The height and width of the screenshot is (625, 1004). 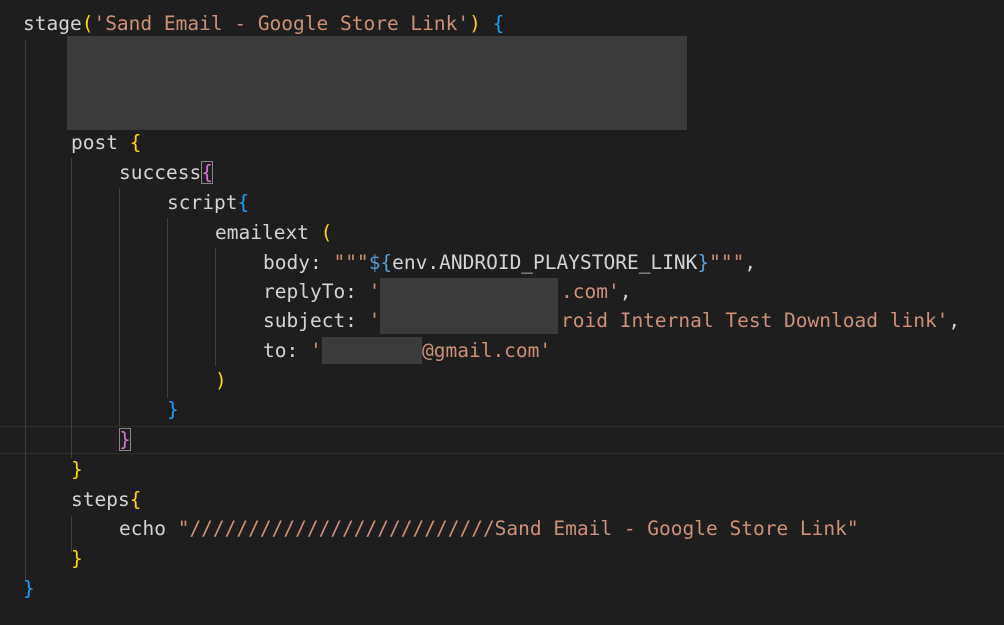 I want to click on token-template: ${, so click(x=380, y=262).